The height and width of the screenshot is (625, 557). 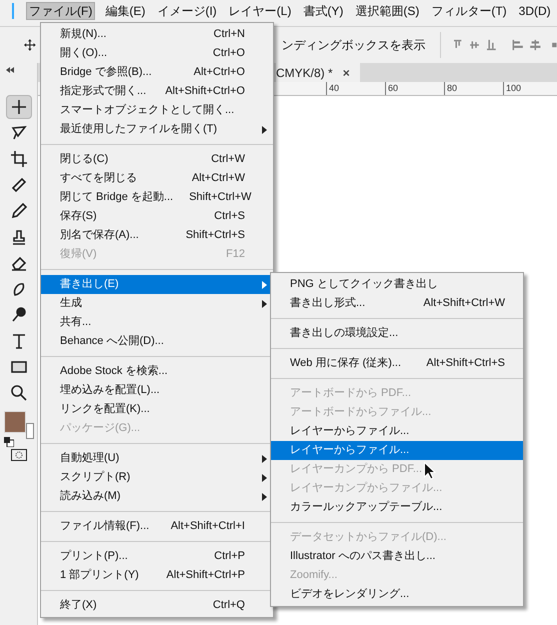 What do you see at coordinates (397, 284) in the screenshot?
I see `menu-item: PNG としてクイック書き出し` at bounding box center [397, 284].